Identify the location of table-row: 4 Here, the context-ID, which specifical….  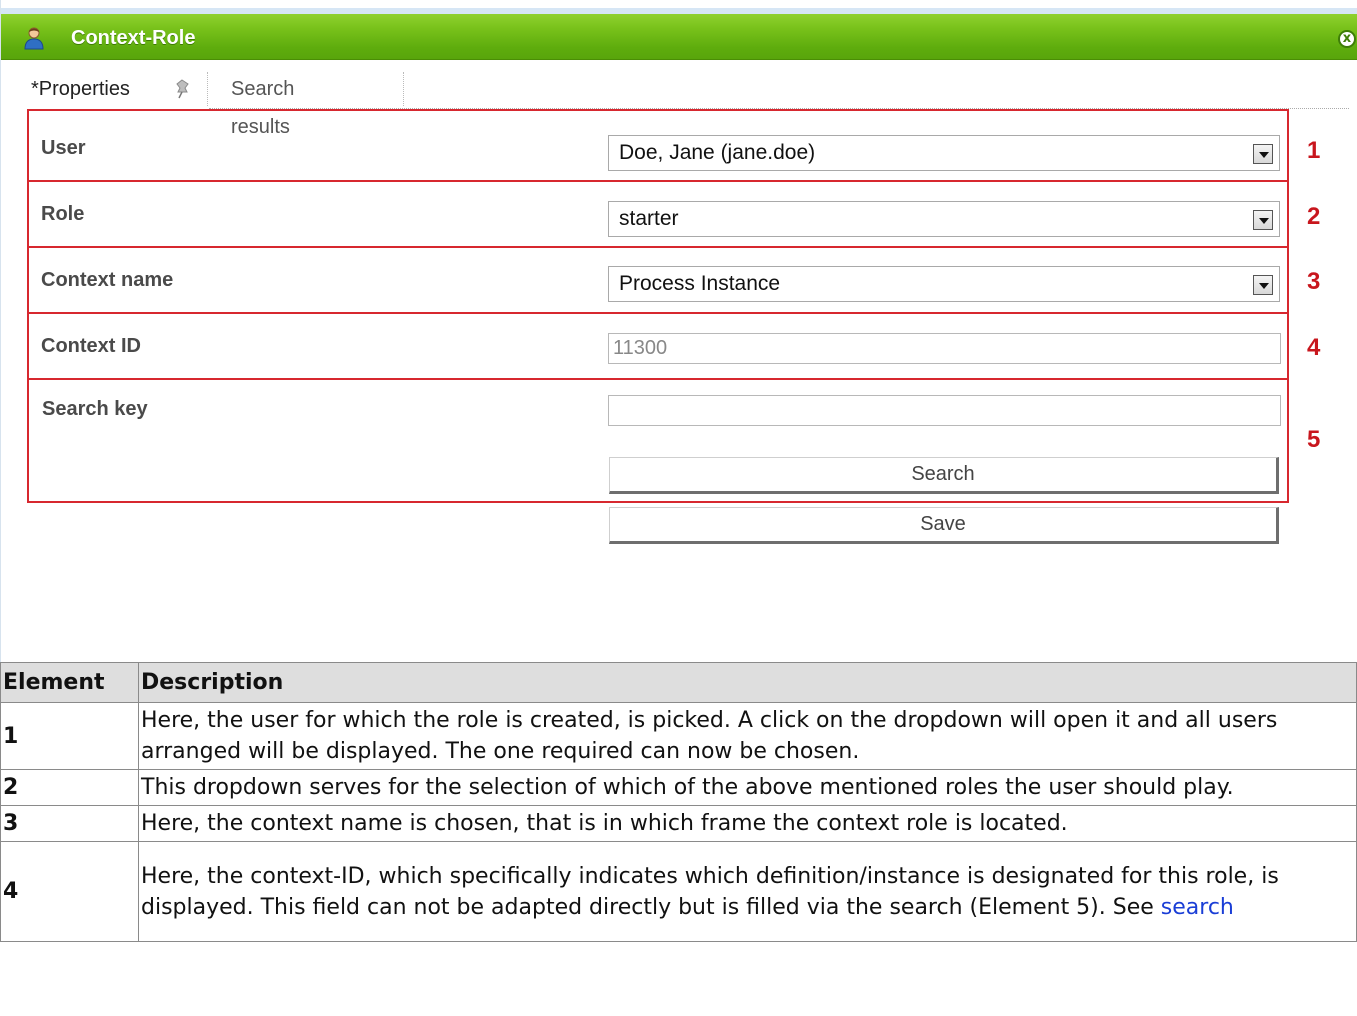
(678, 891).